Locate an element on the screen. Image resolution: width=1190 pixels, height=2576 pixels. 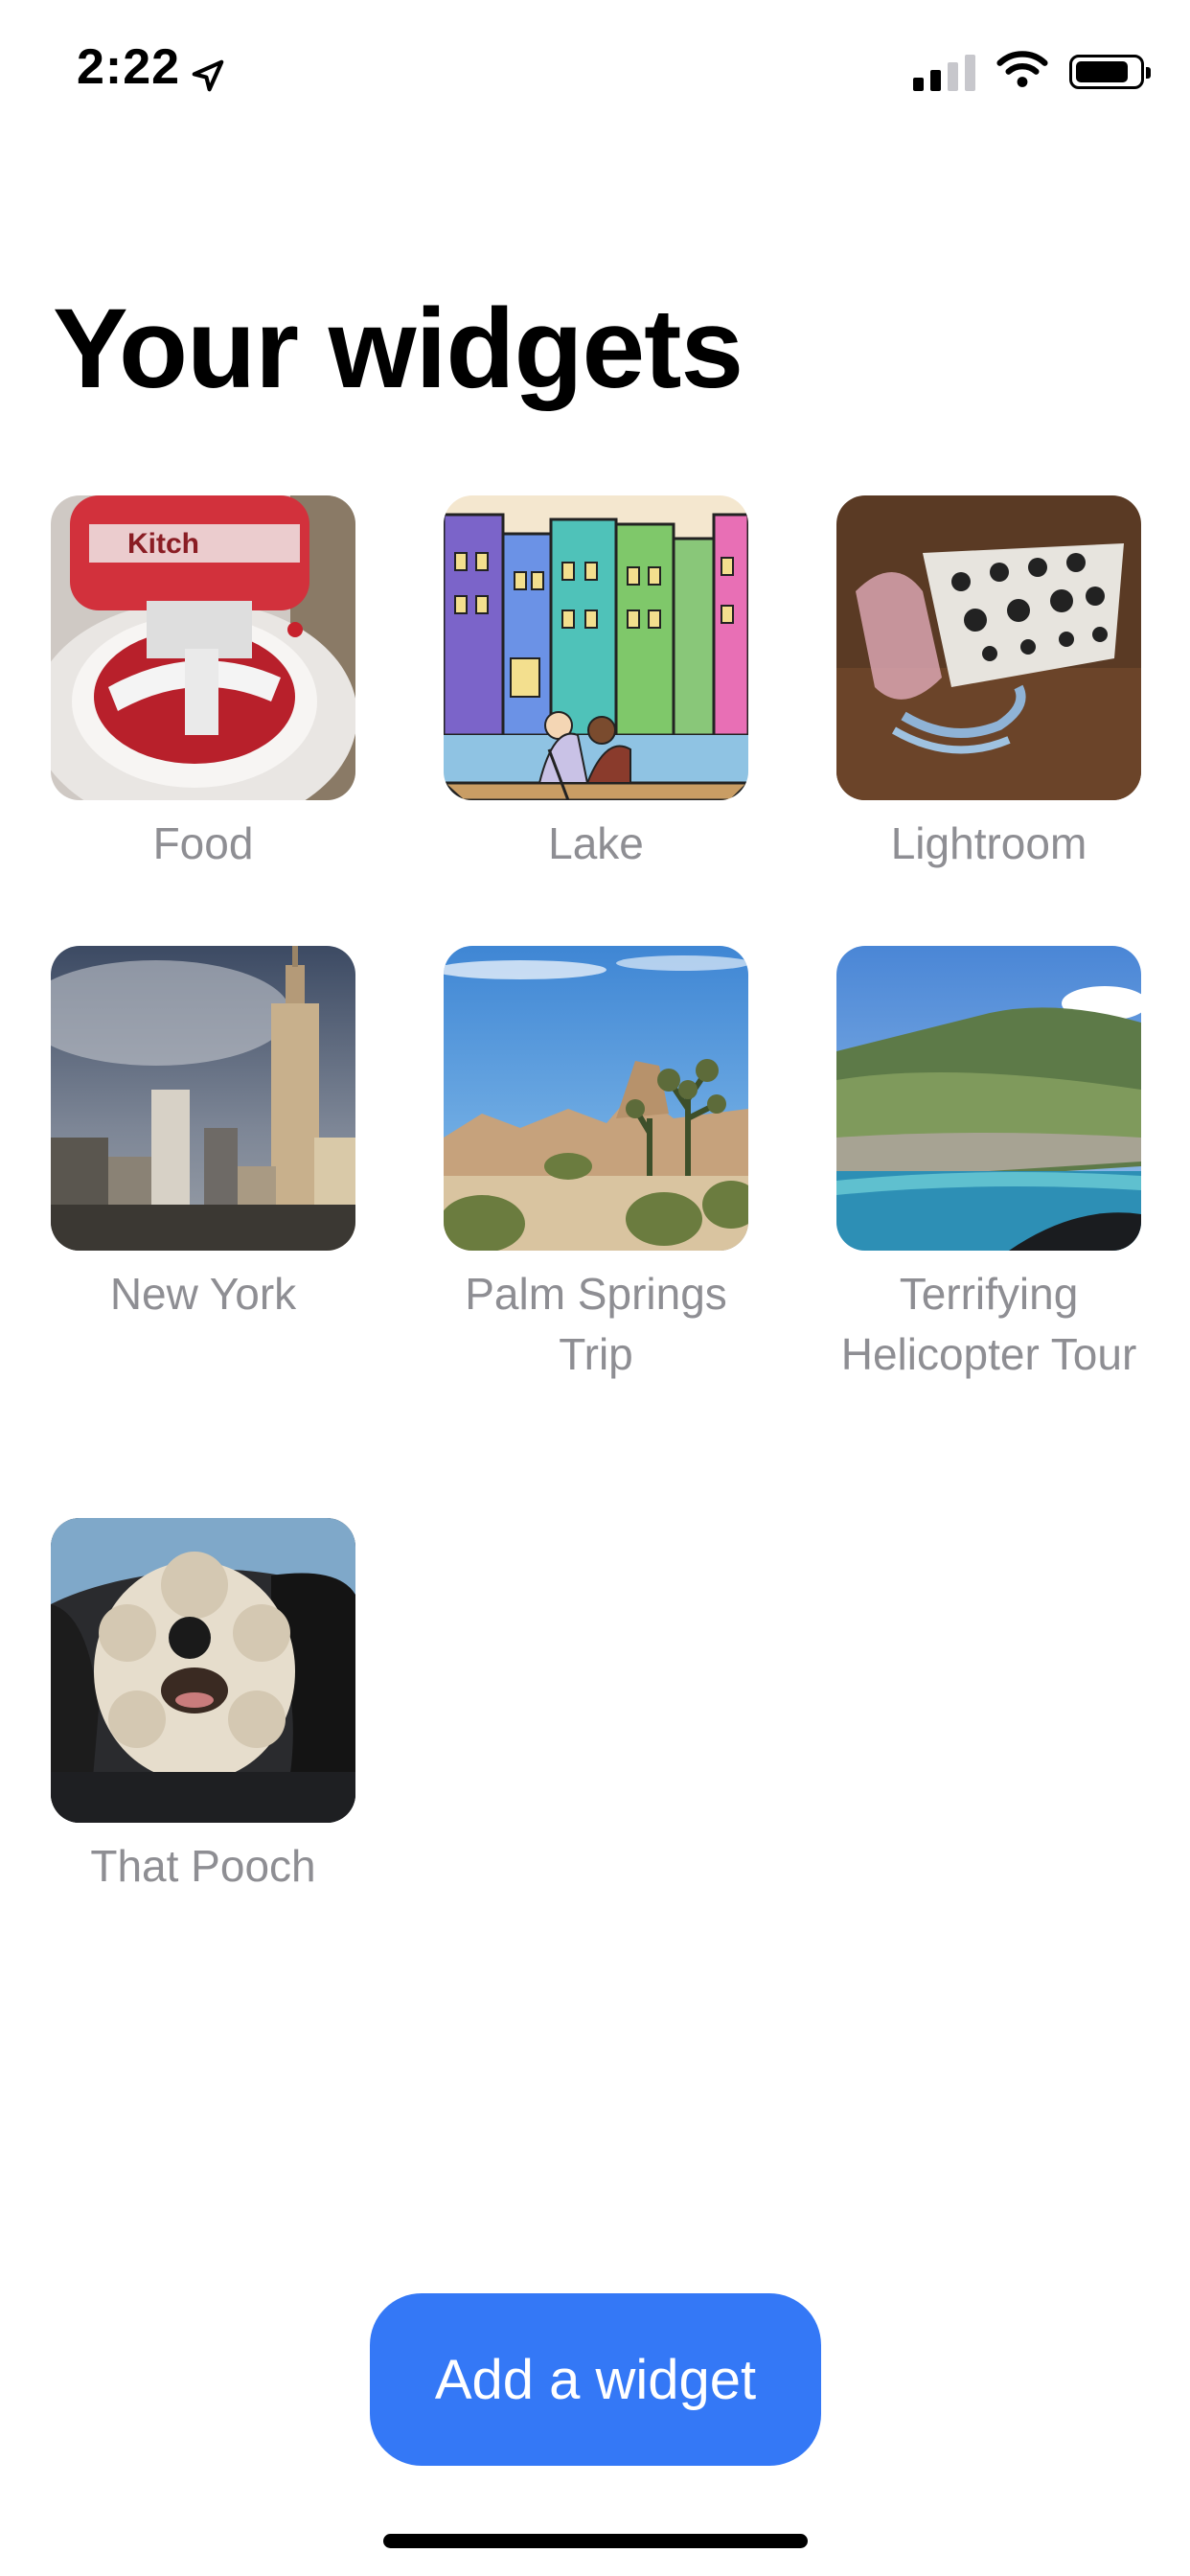
widget-label: Lake is located at coordinates (596, 843).